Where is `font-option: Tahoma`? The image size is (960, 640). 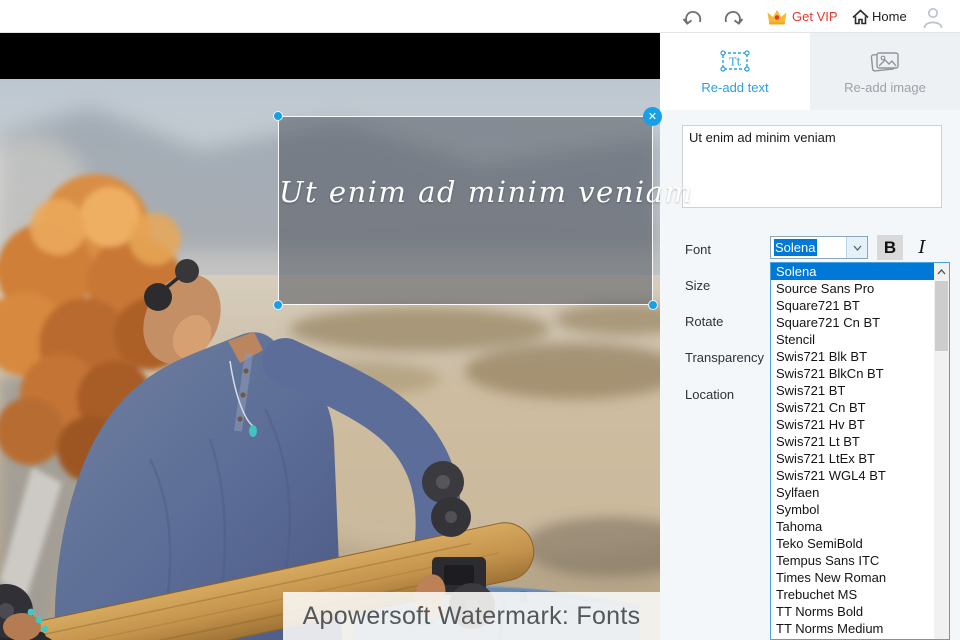
font-option: Tahoma is located at coordinates (852, 526).